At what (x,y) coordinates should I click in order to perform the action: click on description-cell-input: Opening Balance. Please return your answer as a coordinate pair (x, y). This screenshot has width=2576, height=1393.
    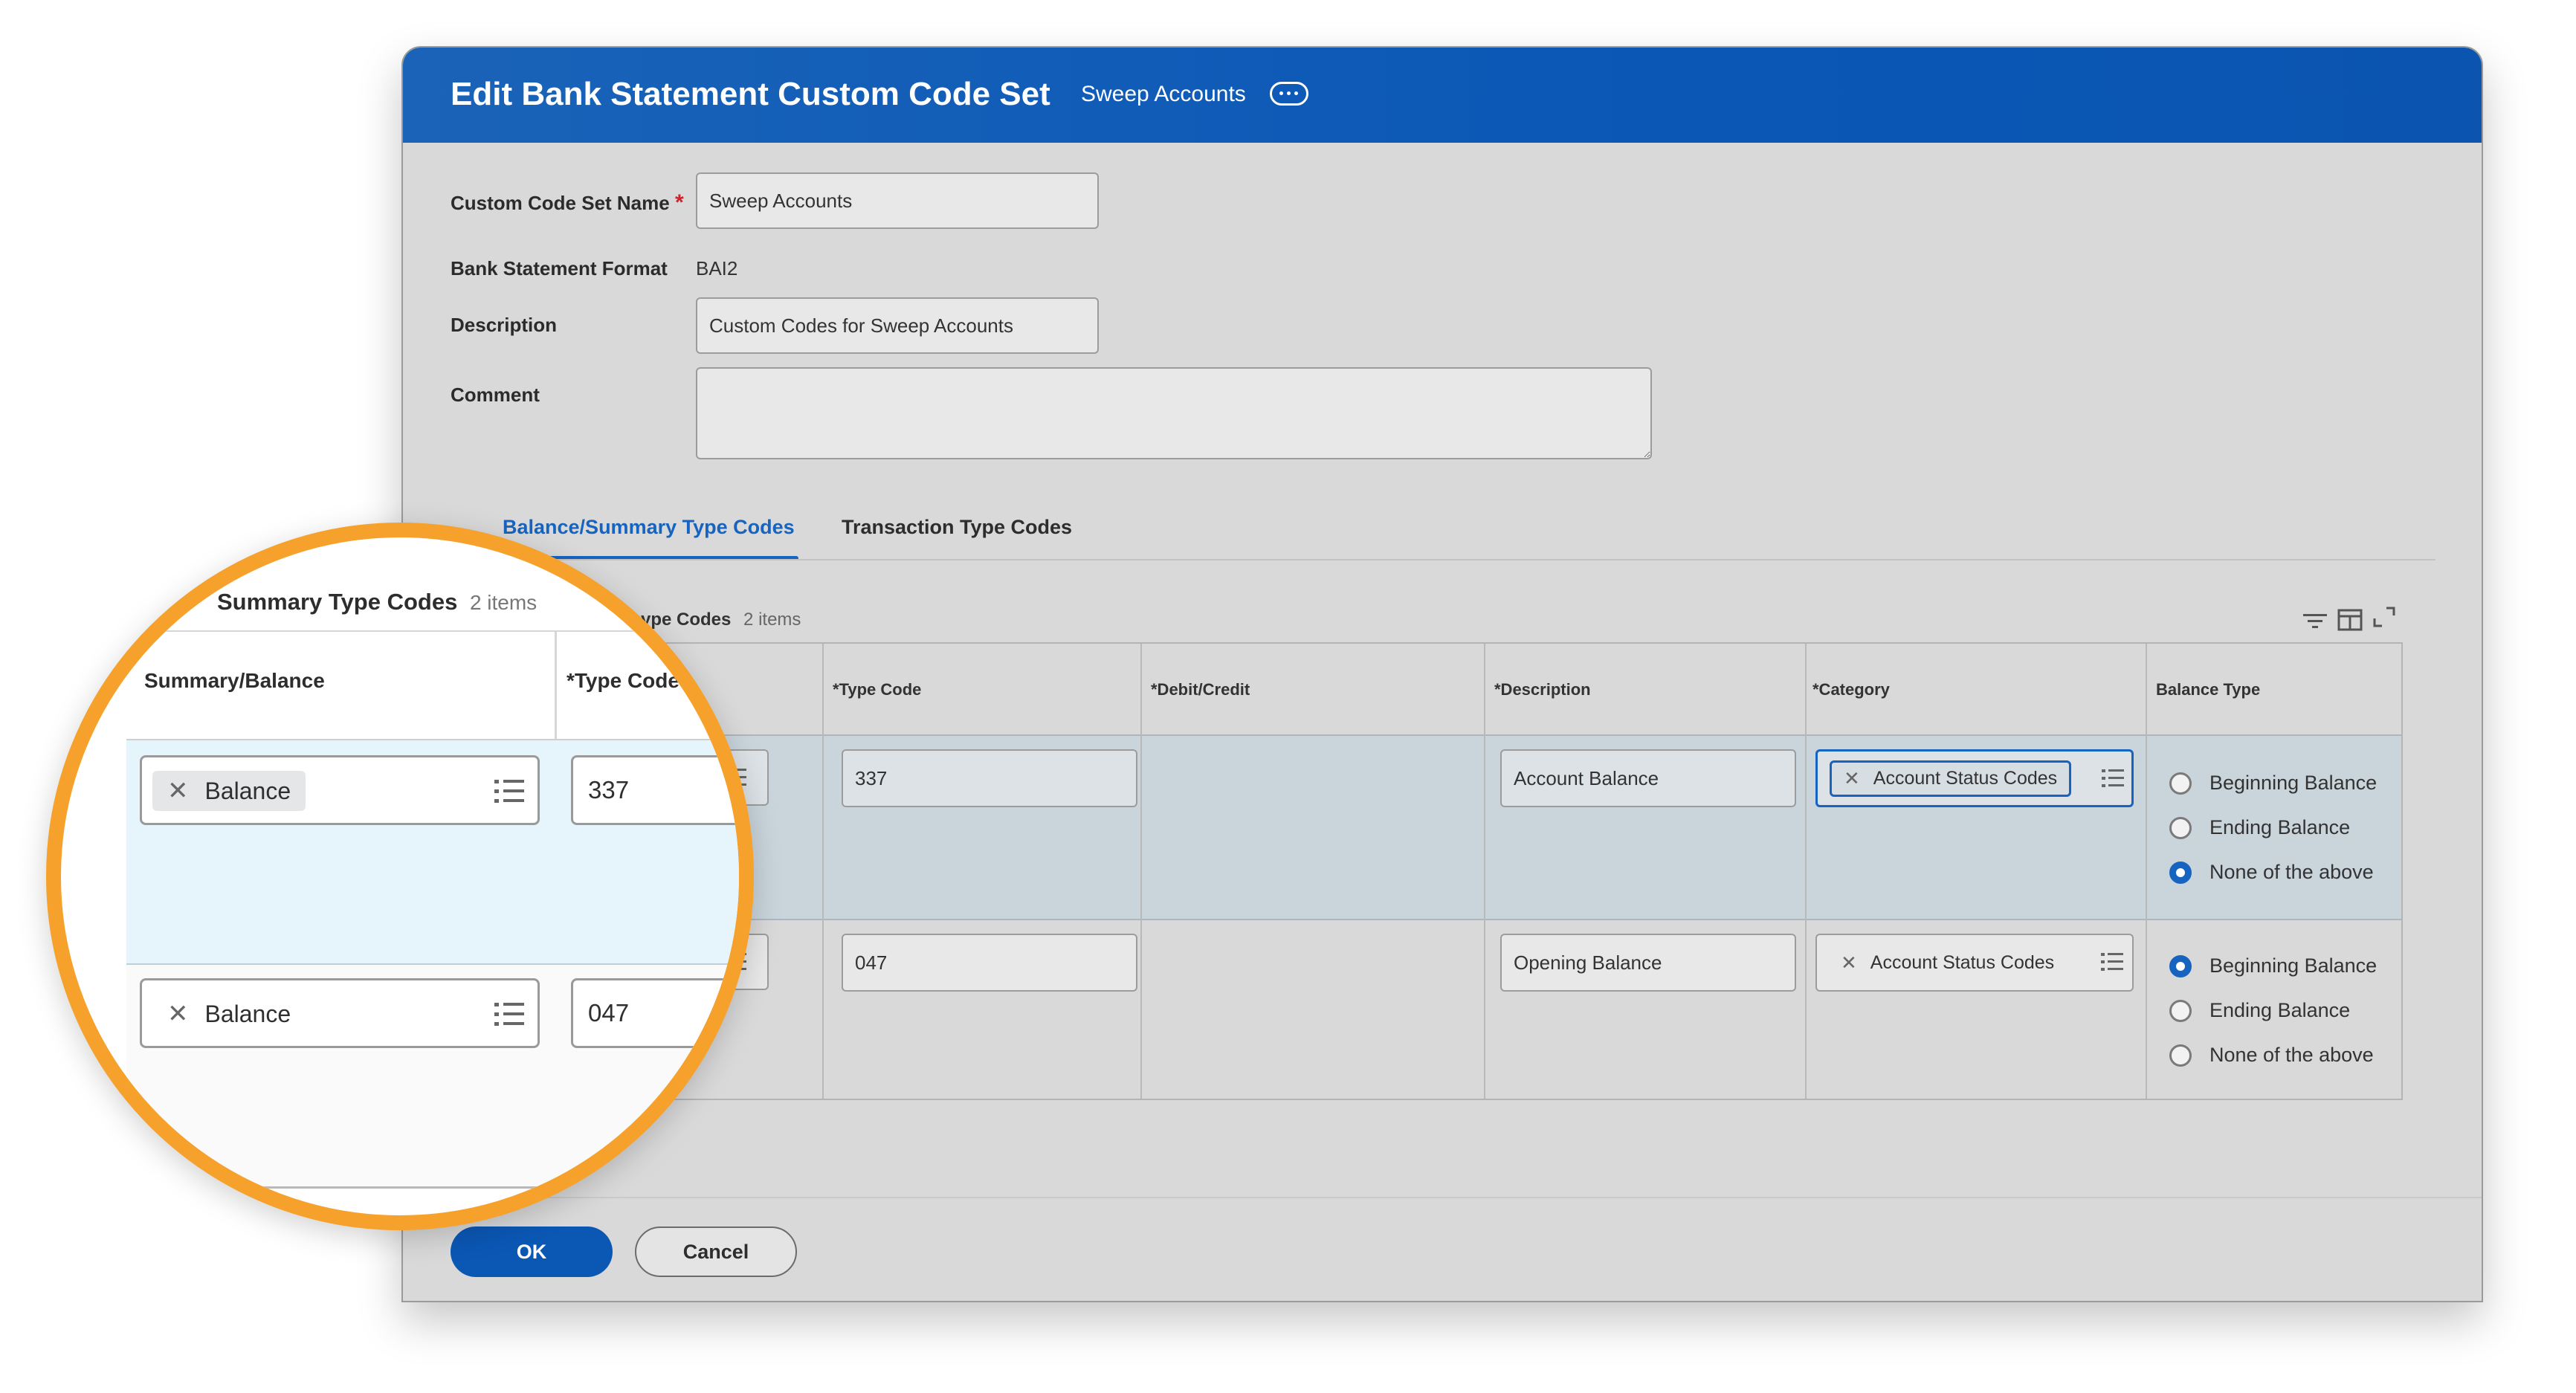
    Looking at the image, I should click on (1648, 963).